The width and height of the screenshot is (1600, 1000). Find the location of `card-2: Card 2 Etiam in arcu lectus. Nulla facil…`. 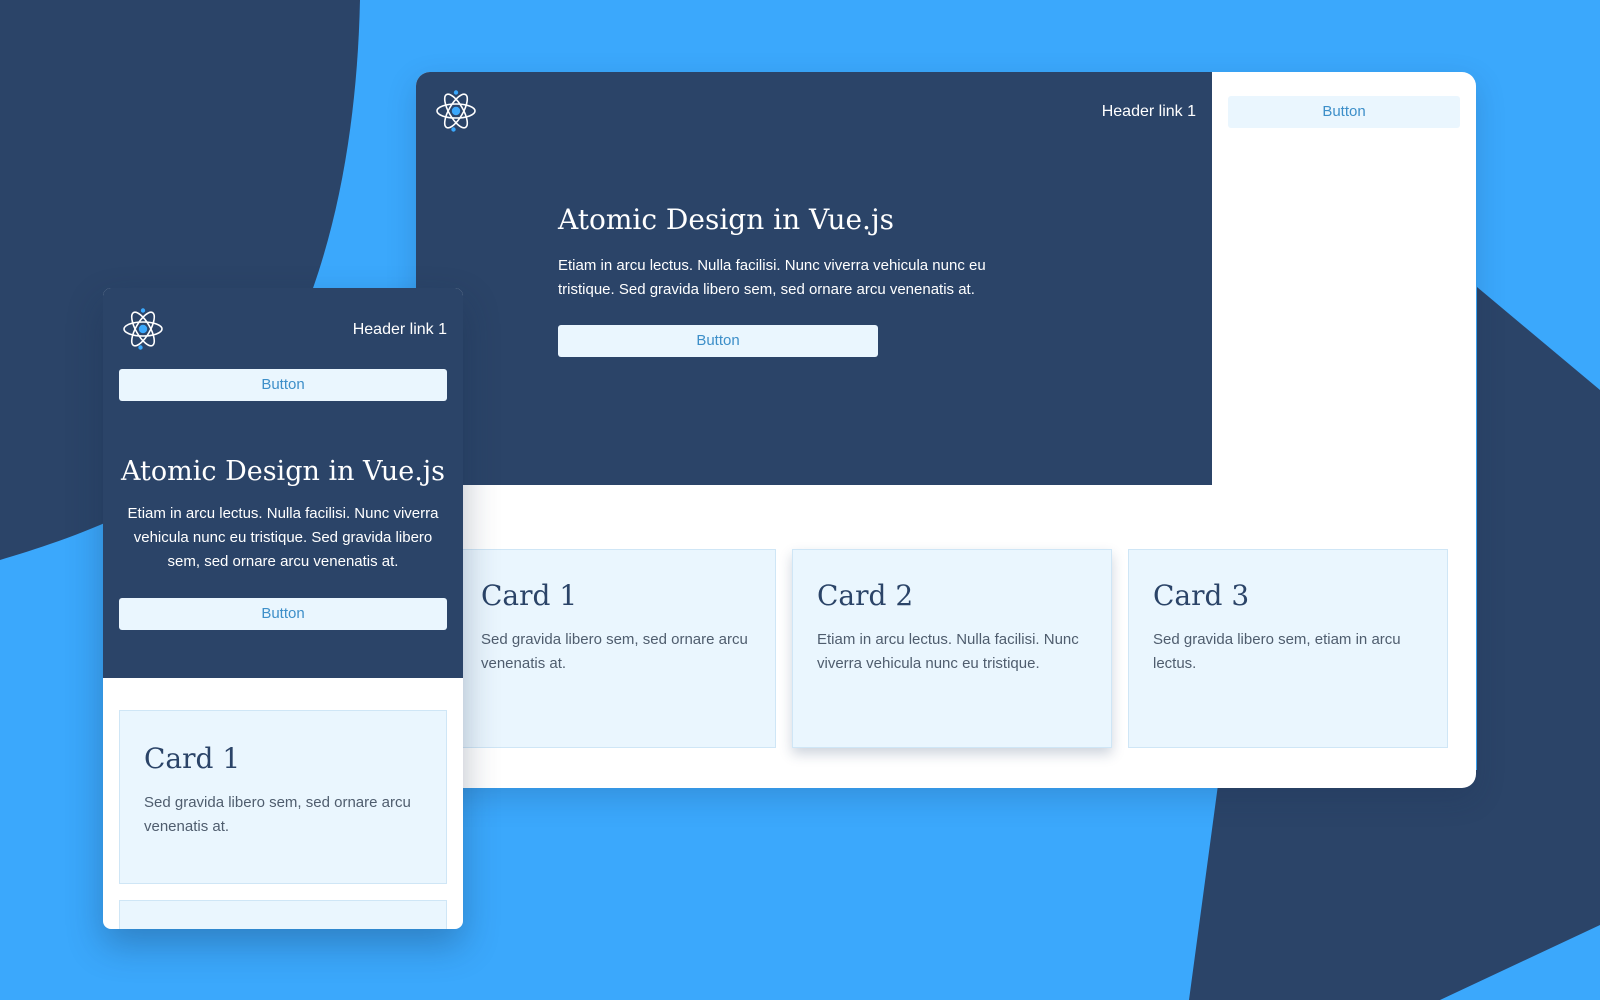

card-2: Card 2 Etiam in arcu lectus. Nulla facil… is located at coordinates (952, 648).